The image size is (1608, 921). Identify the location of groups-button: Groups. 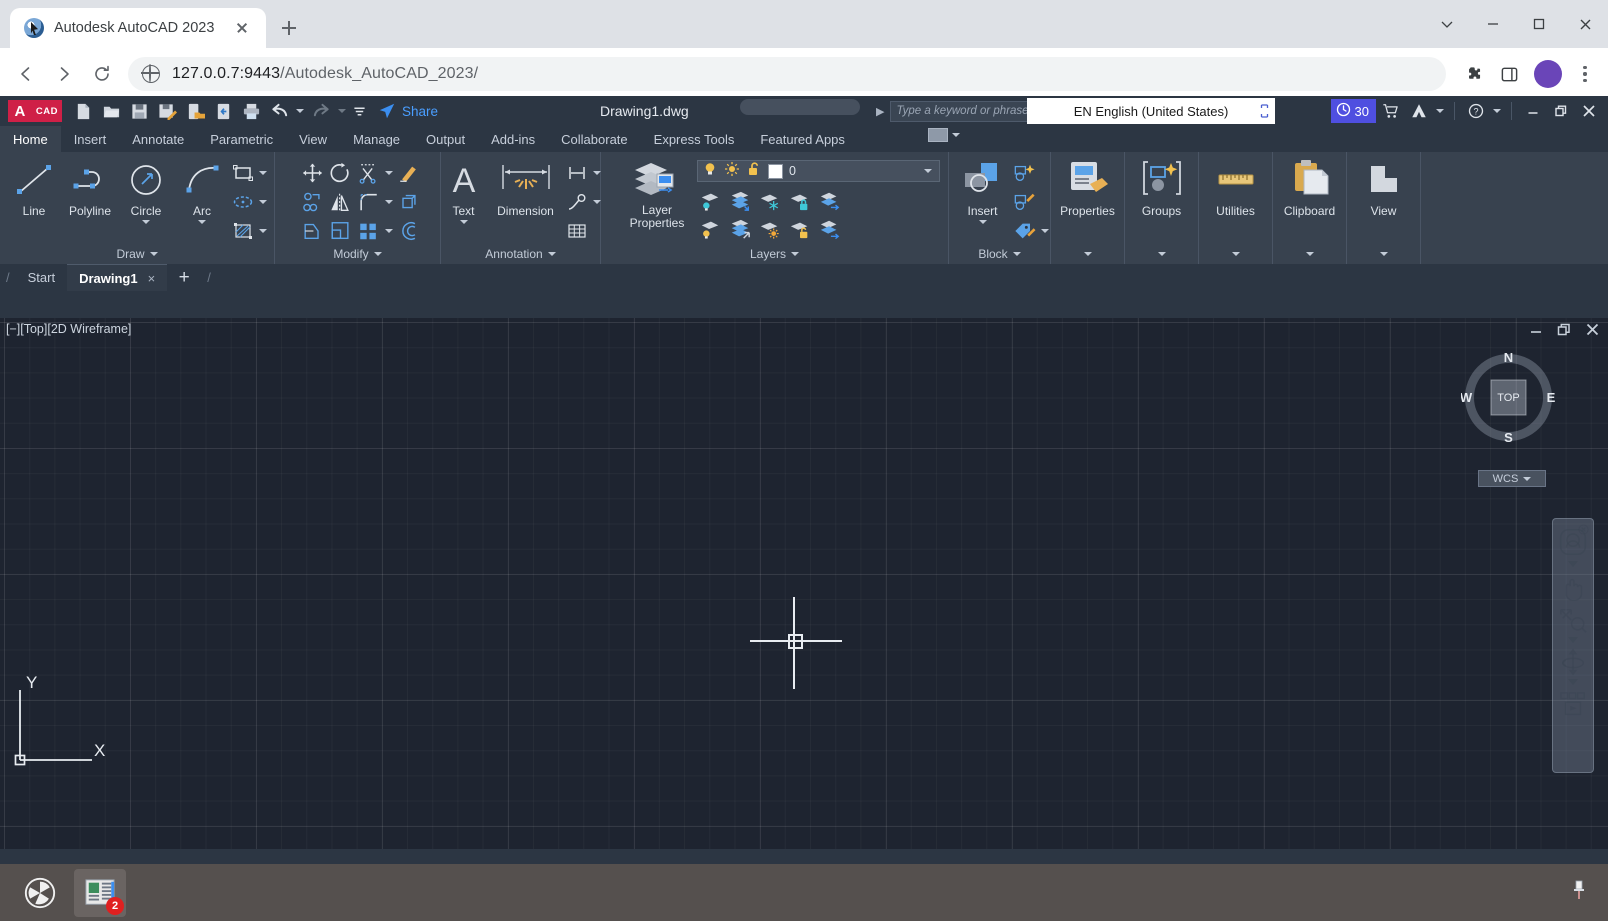
(1162, 188).